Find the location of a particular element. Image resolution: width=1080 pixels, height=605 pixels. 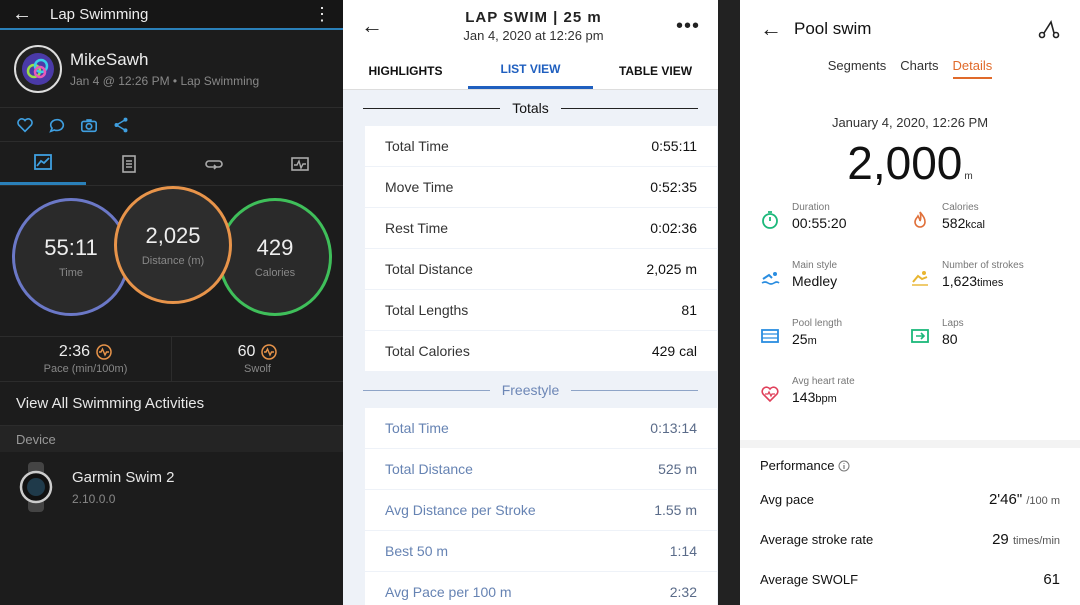

metric-label: Avg heart rate is located at coordinates (823, 381).